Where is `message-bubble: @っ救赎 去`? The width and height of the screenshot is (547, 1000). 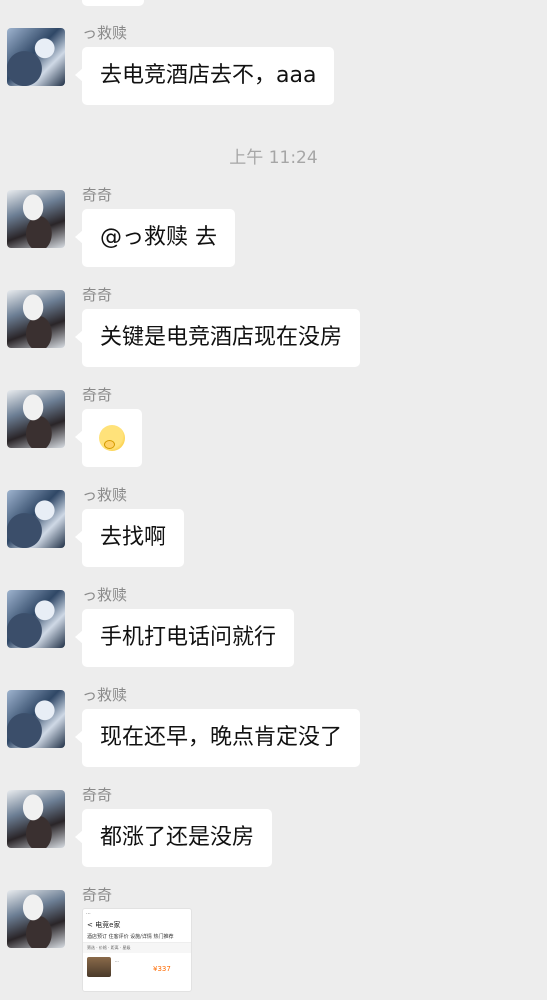 message-bubble: @っ救赎 去 is located at coordinates (155, 238).